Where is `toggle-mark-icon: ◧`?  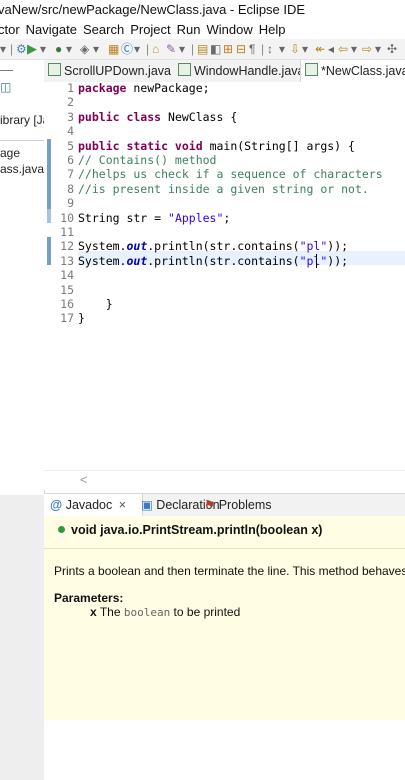
toggle-mark-icon: ◧ is located at coordinates (215, 49).